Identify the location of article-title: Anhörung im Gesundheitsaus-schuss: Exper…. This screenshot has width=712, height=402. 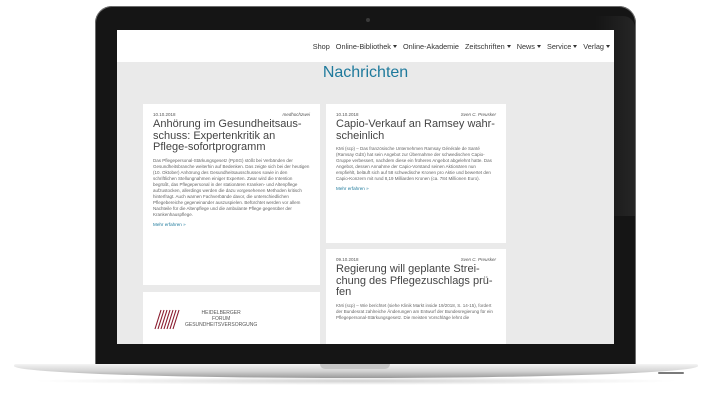
(231, 135).